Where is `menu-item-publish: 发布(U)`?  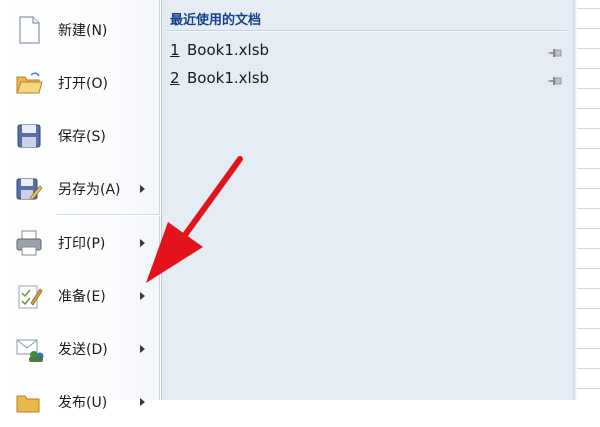
menu-item-publish: 发布(U) is located at coordinates (80, 402).